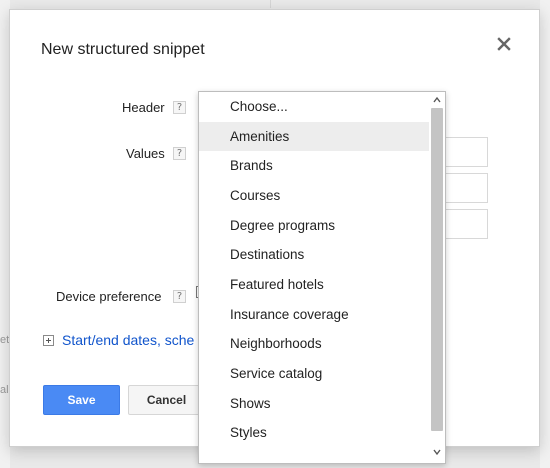 This screenshot has width=550, height=468. What do you see at coordinates (81, 400) in the screenshot?
I see `save-button: Save` at bounding box center [81, 400].